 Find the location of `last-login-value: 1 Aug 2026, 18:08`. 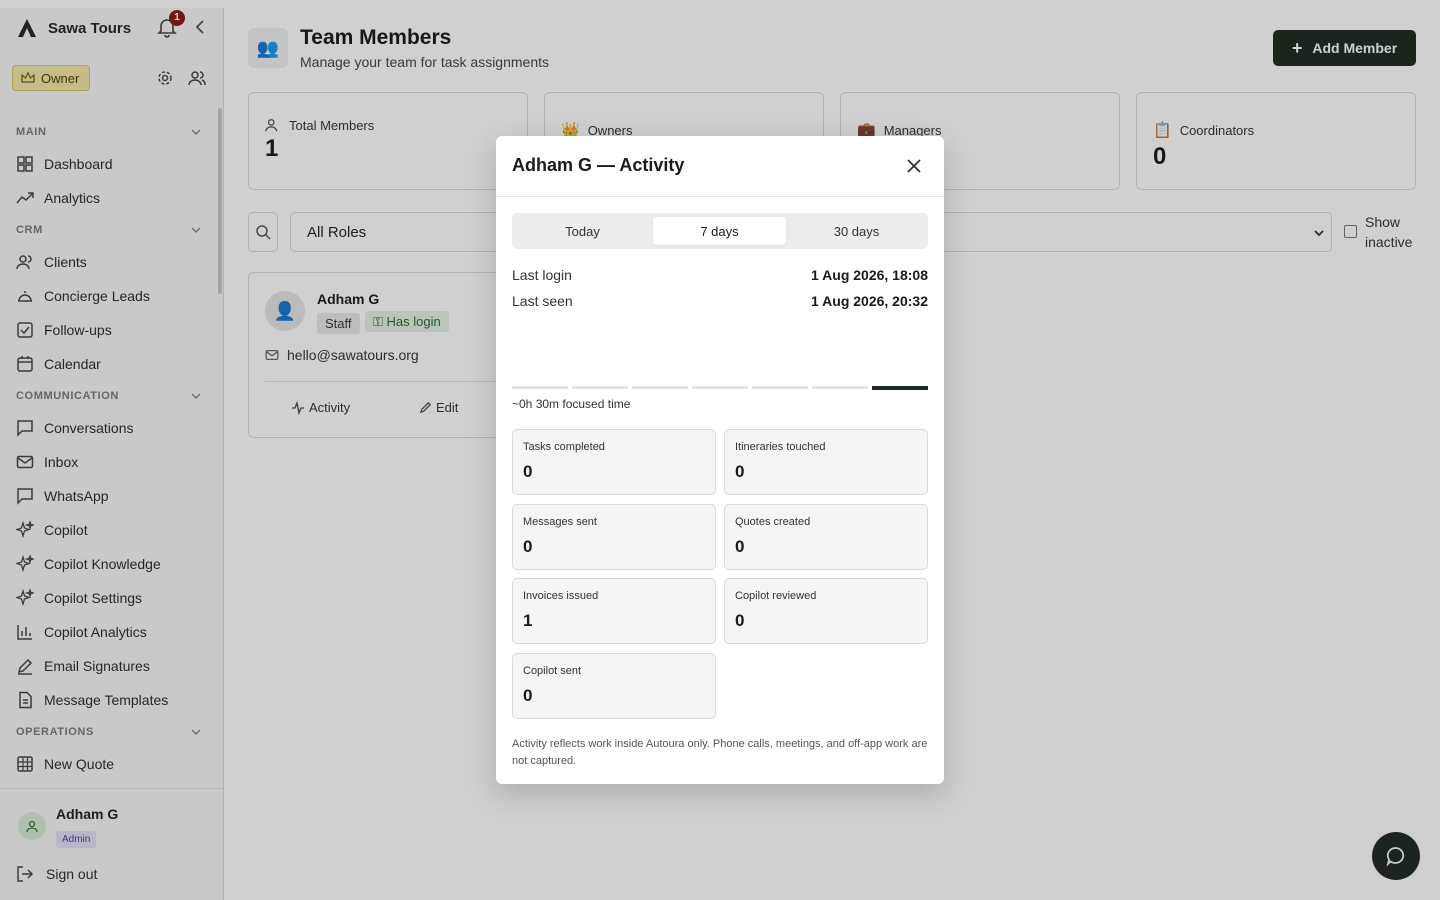

last-login-value: 1 Aug 2026, 18:08 is located at coordinates (869, 275).